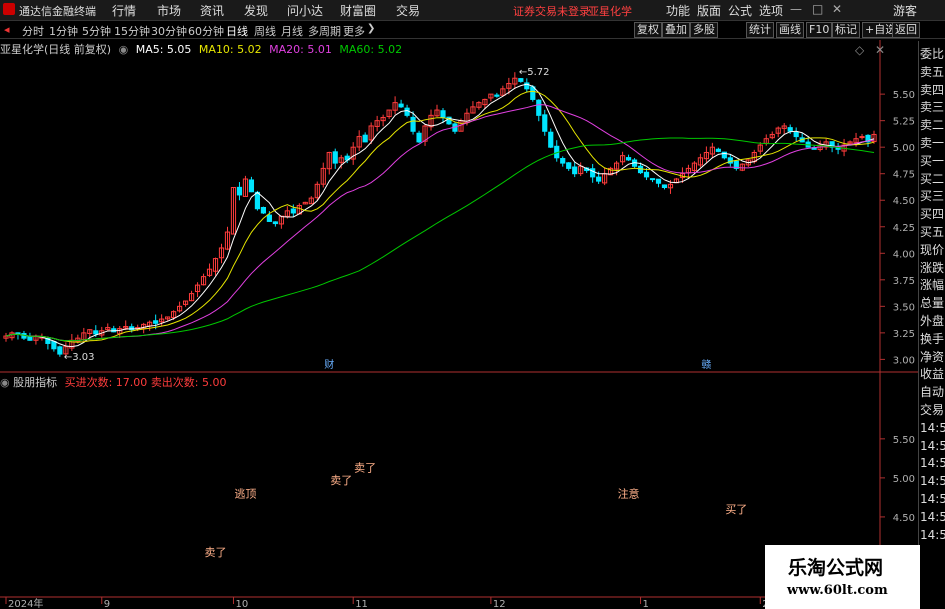 The image size is (945, 609). Describe the element at coordinates (932, 268) in the screenshot. I see `side-panel-item: 涨跌` at that location.